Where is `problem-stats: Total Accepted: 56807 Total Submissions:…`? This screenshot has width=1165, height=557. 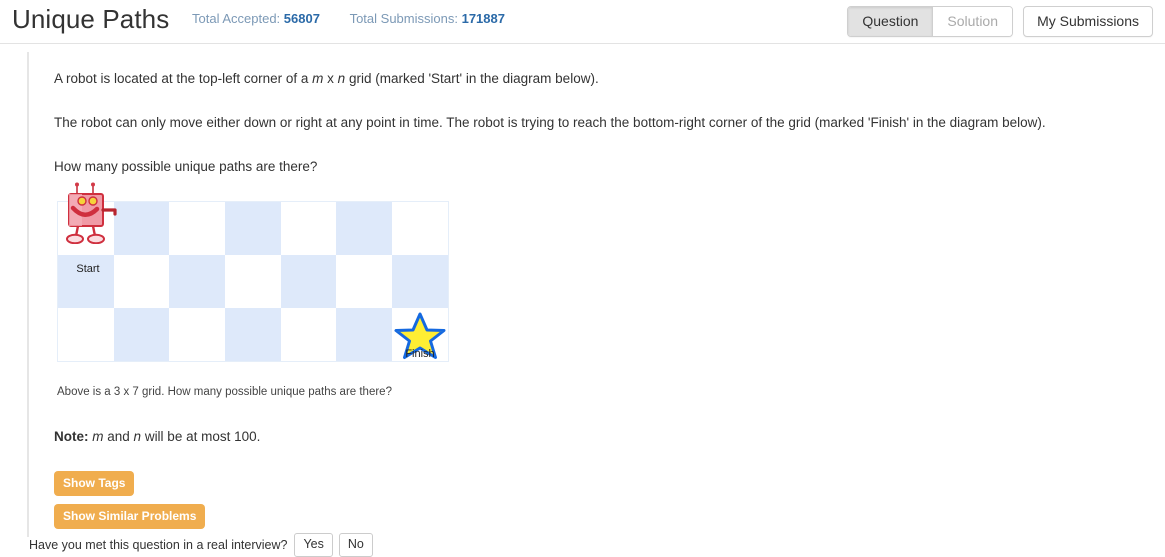 problem-stats: Total Accepted: 56807 Total Submissions:… is located at coordinates (361, 18).